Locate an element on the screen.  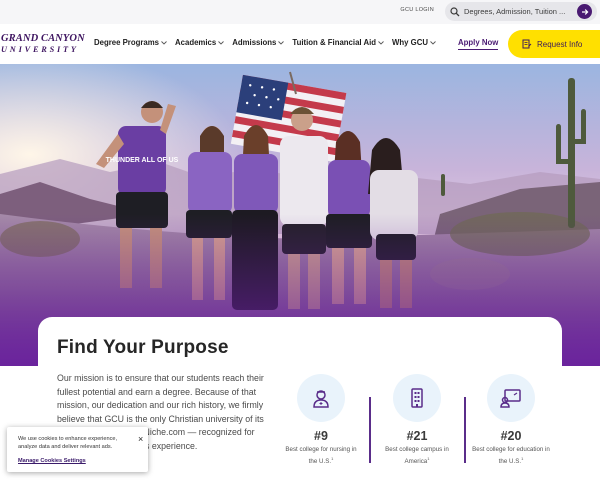
logo-line-2: UNIVERSITY is located at coordinates (40, 49).